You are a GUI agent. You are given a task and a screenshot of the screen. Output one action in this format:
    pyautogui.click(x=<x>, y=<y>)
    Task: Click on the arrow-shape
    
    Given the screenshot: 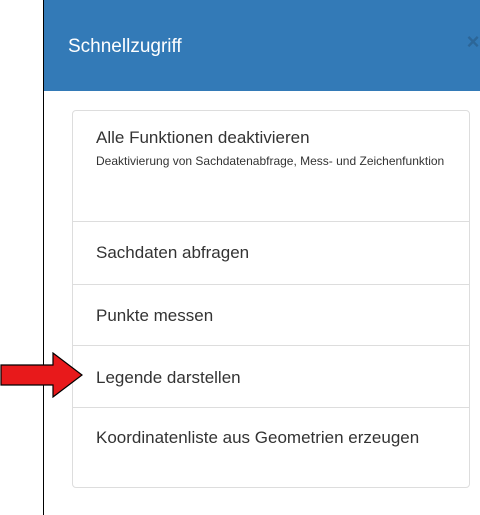 What is the action you would take?
    pyautogui.click(x=41, y=375)
    